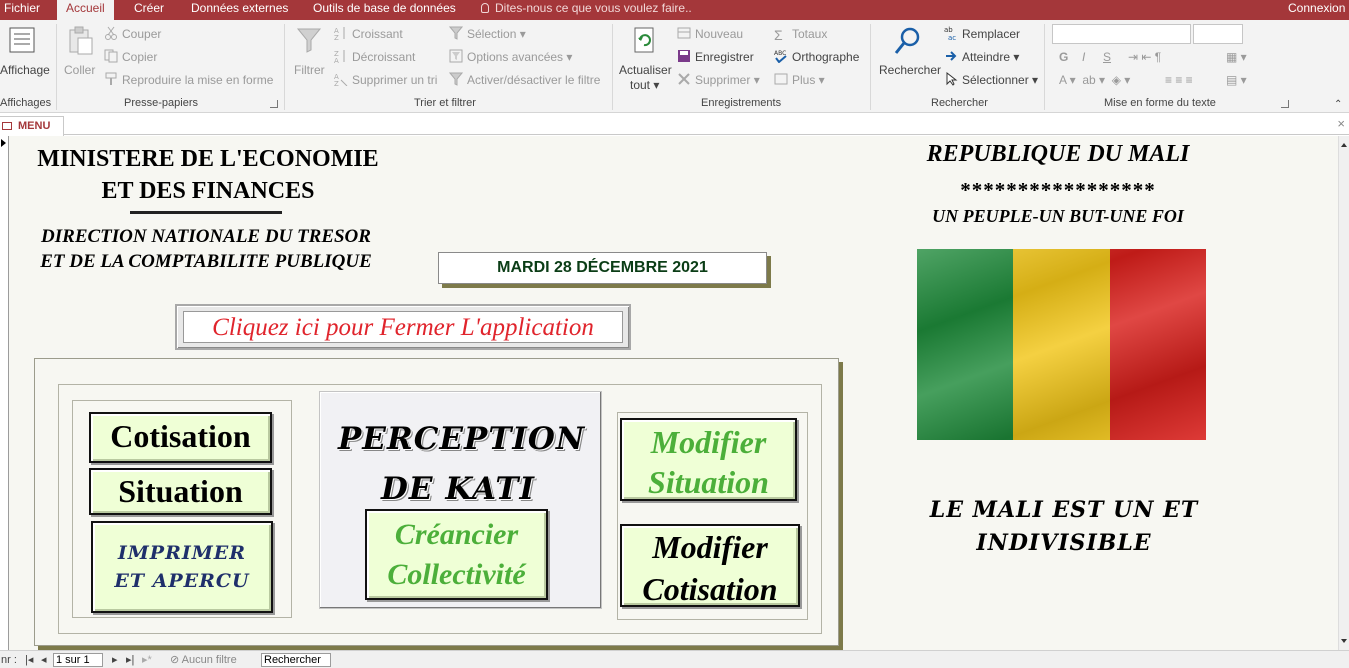  I want to click on record-label: nr :, so click(9, 660).